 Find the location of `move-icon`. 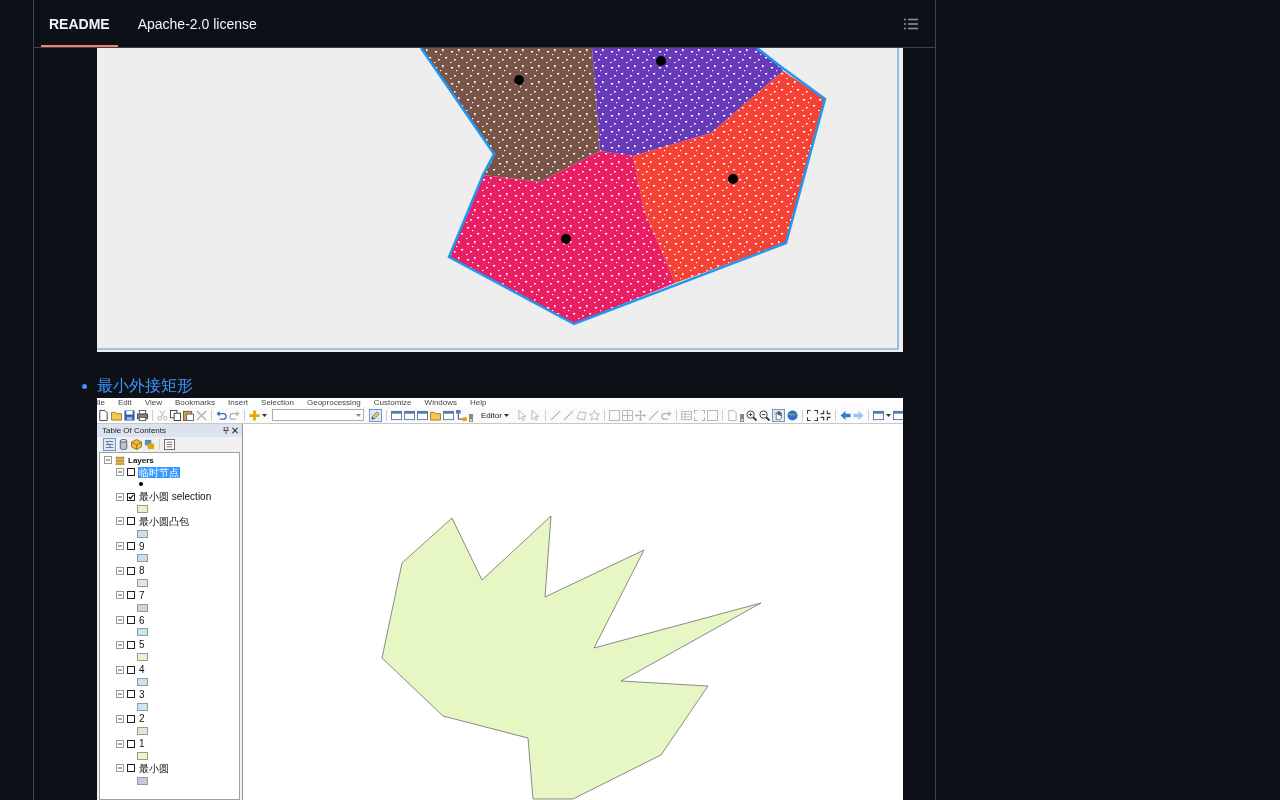

move-icon is located at coordinates (640, 415).